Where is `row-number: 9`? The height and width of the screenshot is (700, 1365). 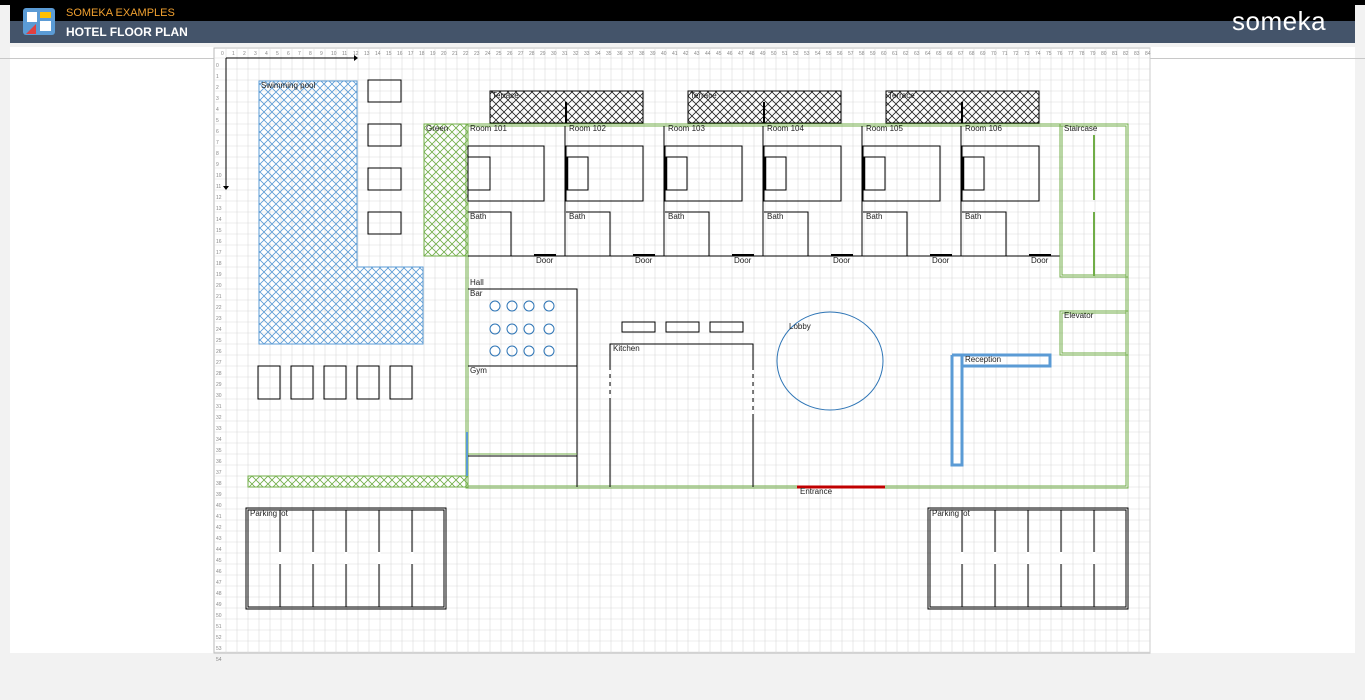
row-number: 9 is located at coordinates (217, 165).